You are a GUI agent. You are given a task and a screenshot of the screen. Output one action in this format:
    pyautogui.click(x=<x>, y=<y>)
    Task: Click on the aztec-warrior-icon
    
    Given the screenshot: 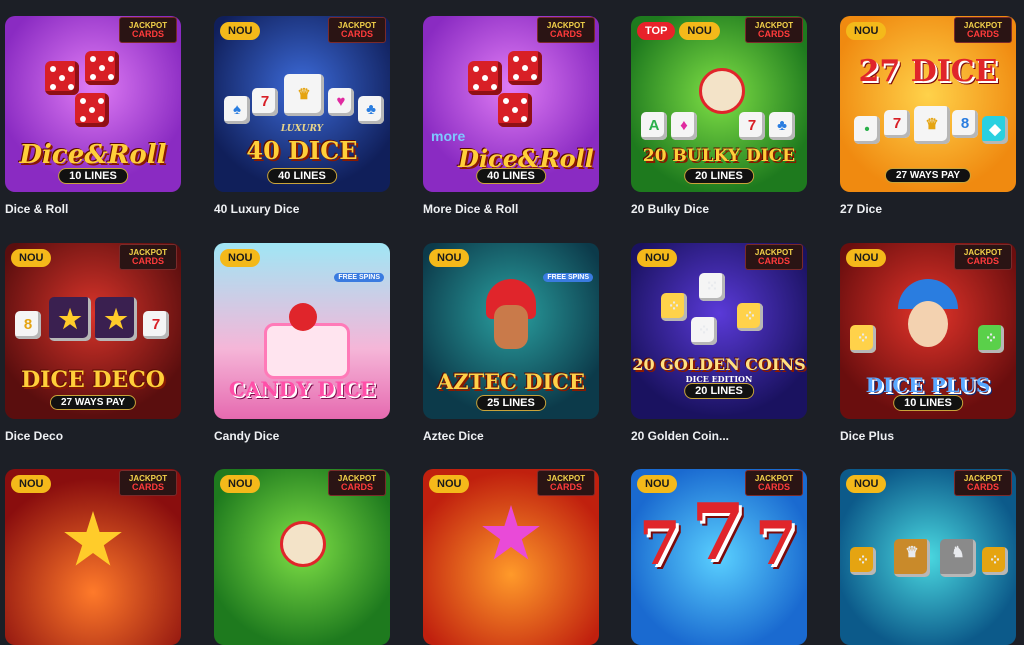 What is the action you would take?
    pyautogui.click(x=511, y=324)
    